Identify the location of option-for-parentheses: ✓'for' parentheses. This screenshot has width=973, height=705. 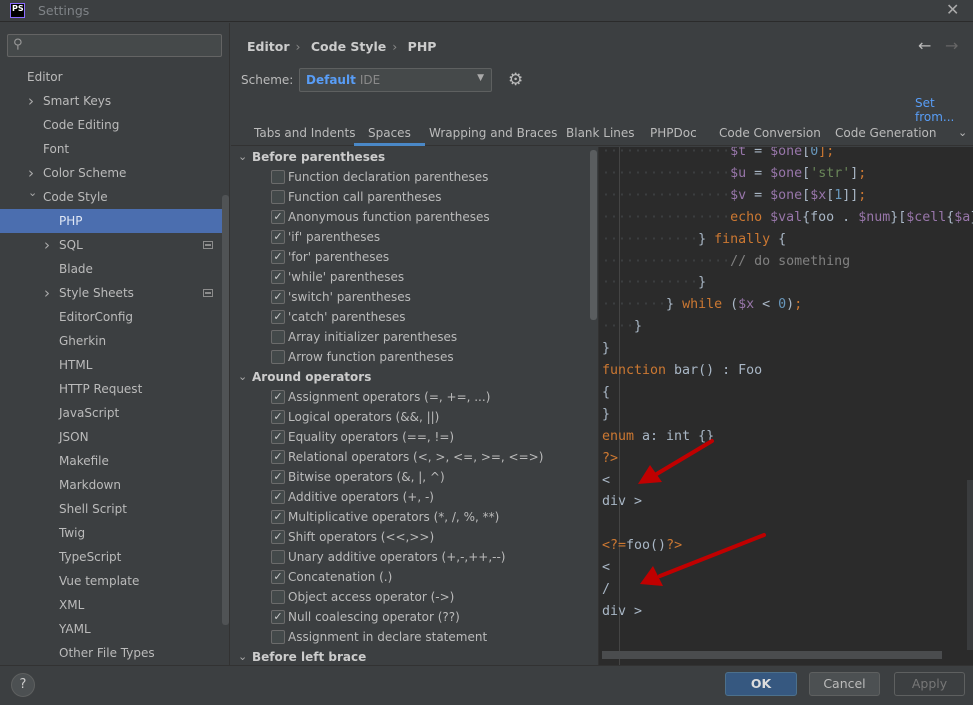
(411, 257).